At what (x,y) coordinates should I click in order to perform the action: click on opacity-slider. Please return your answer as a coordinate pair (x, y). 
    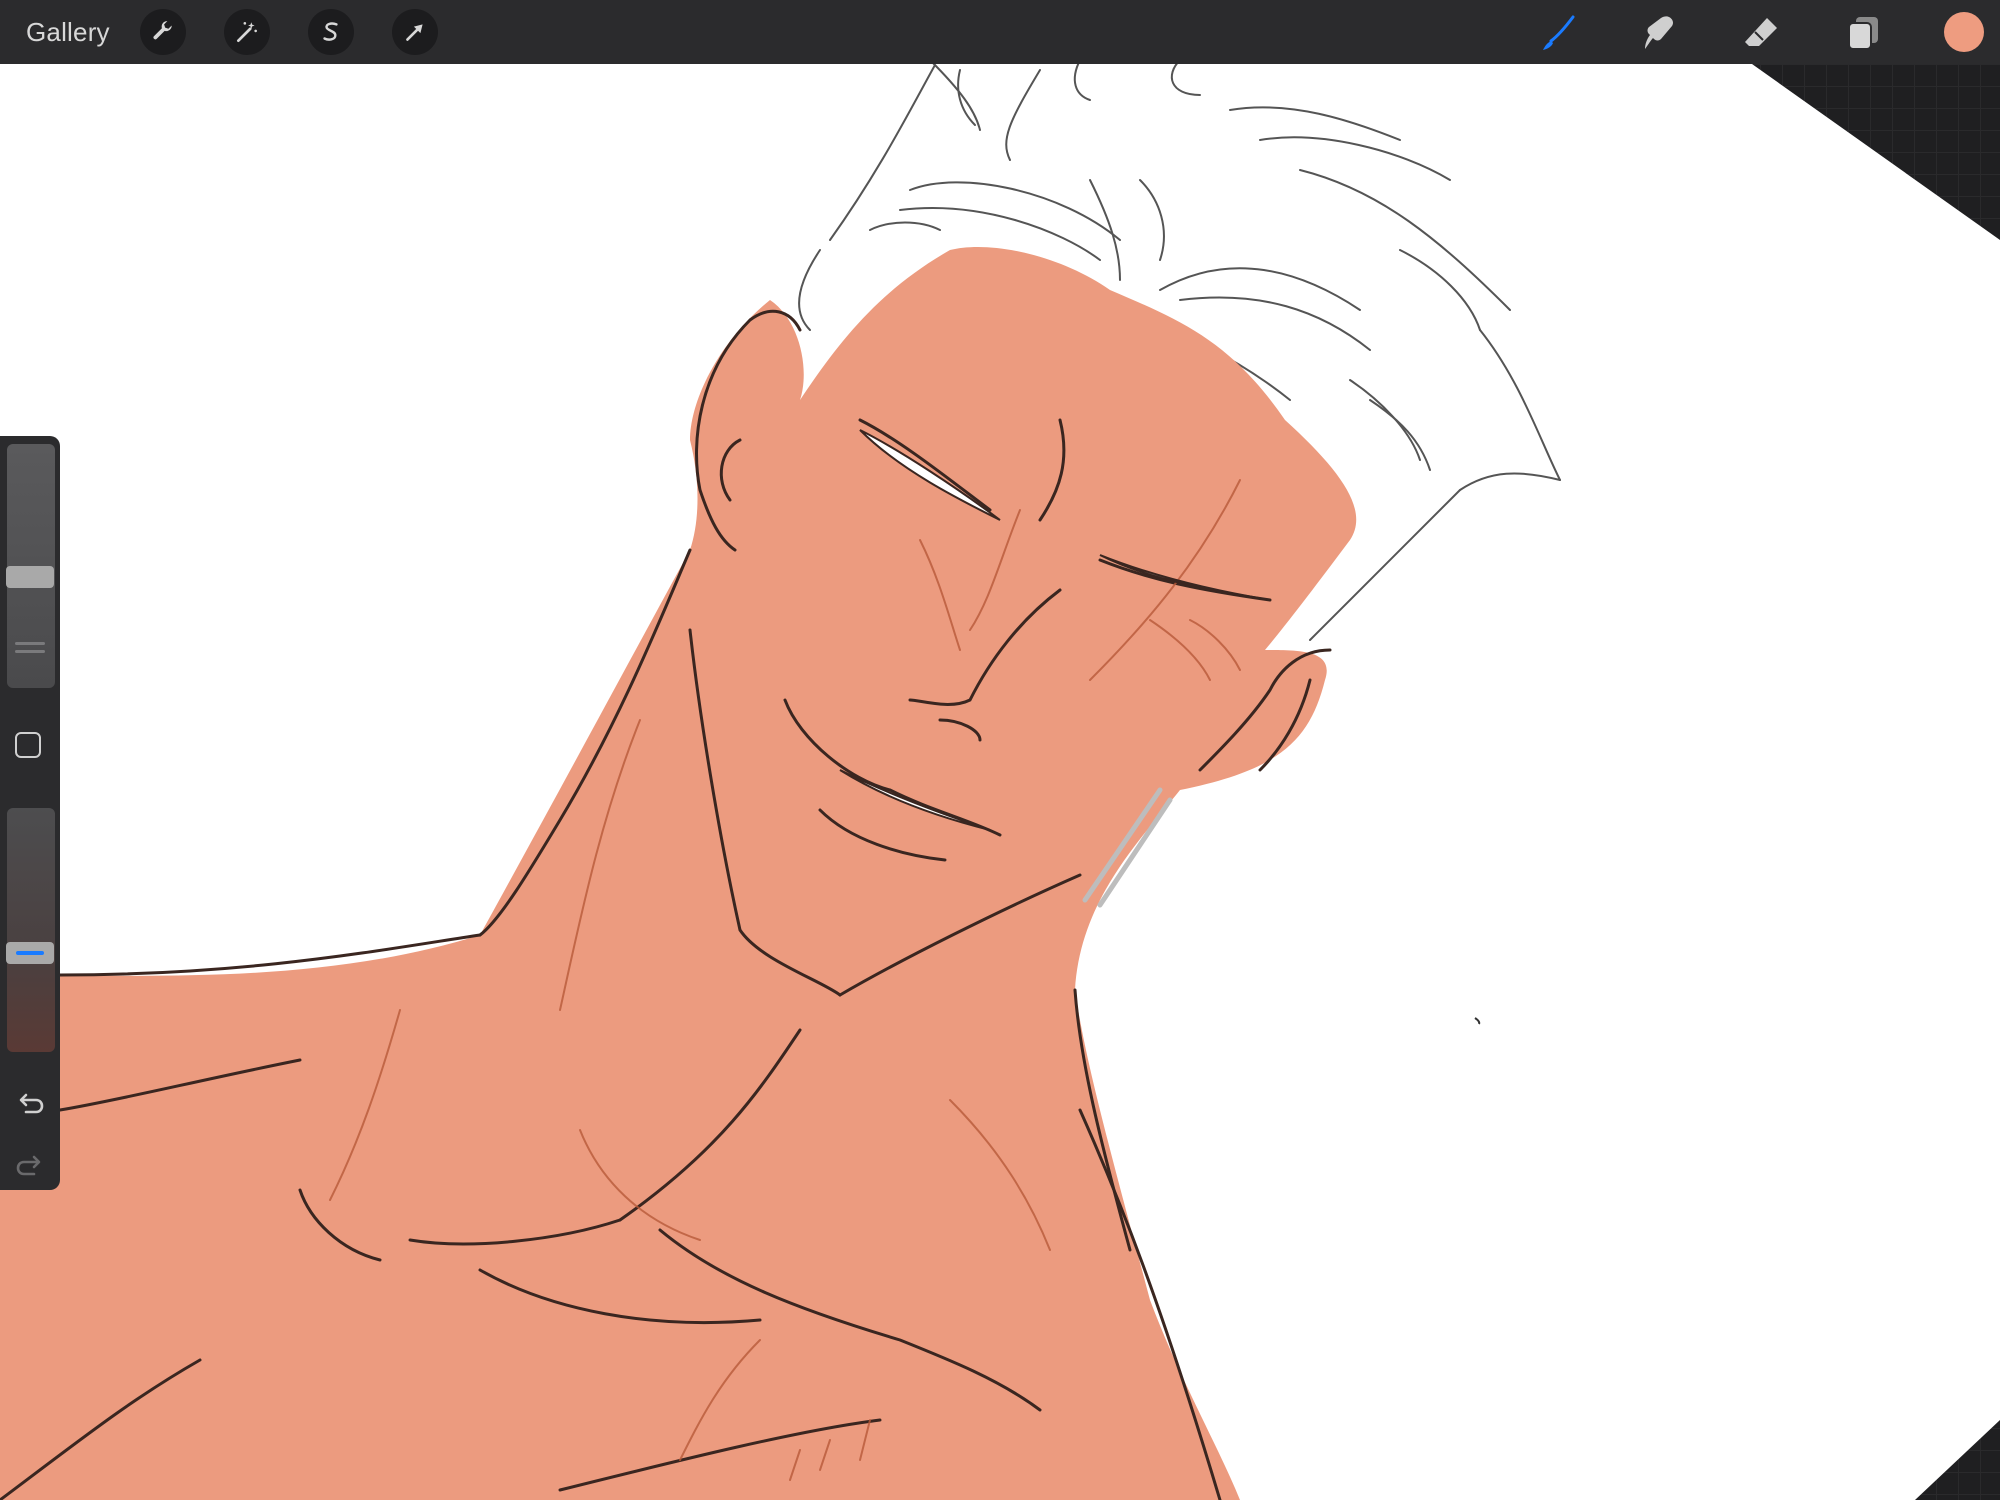
    Looking at the image, I should click on (31, 930).